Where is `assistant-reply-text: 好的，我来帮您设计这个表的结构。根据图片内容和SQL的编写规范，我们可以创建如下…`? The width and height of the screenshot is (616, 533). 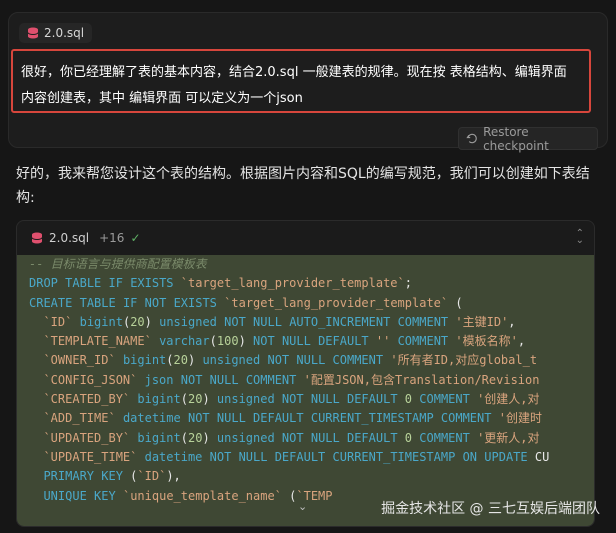 assistant-reply-text: 好的，我来帮您设计这个表的结构。根据图片内容和SQL的编写规范，我们可以创建如下… is located at coordinates (303, 186).